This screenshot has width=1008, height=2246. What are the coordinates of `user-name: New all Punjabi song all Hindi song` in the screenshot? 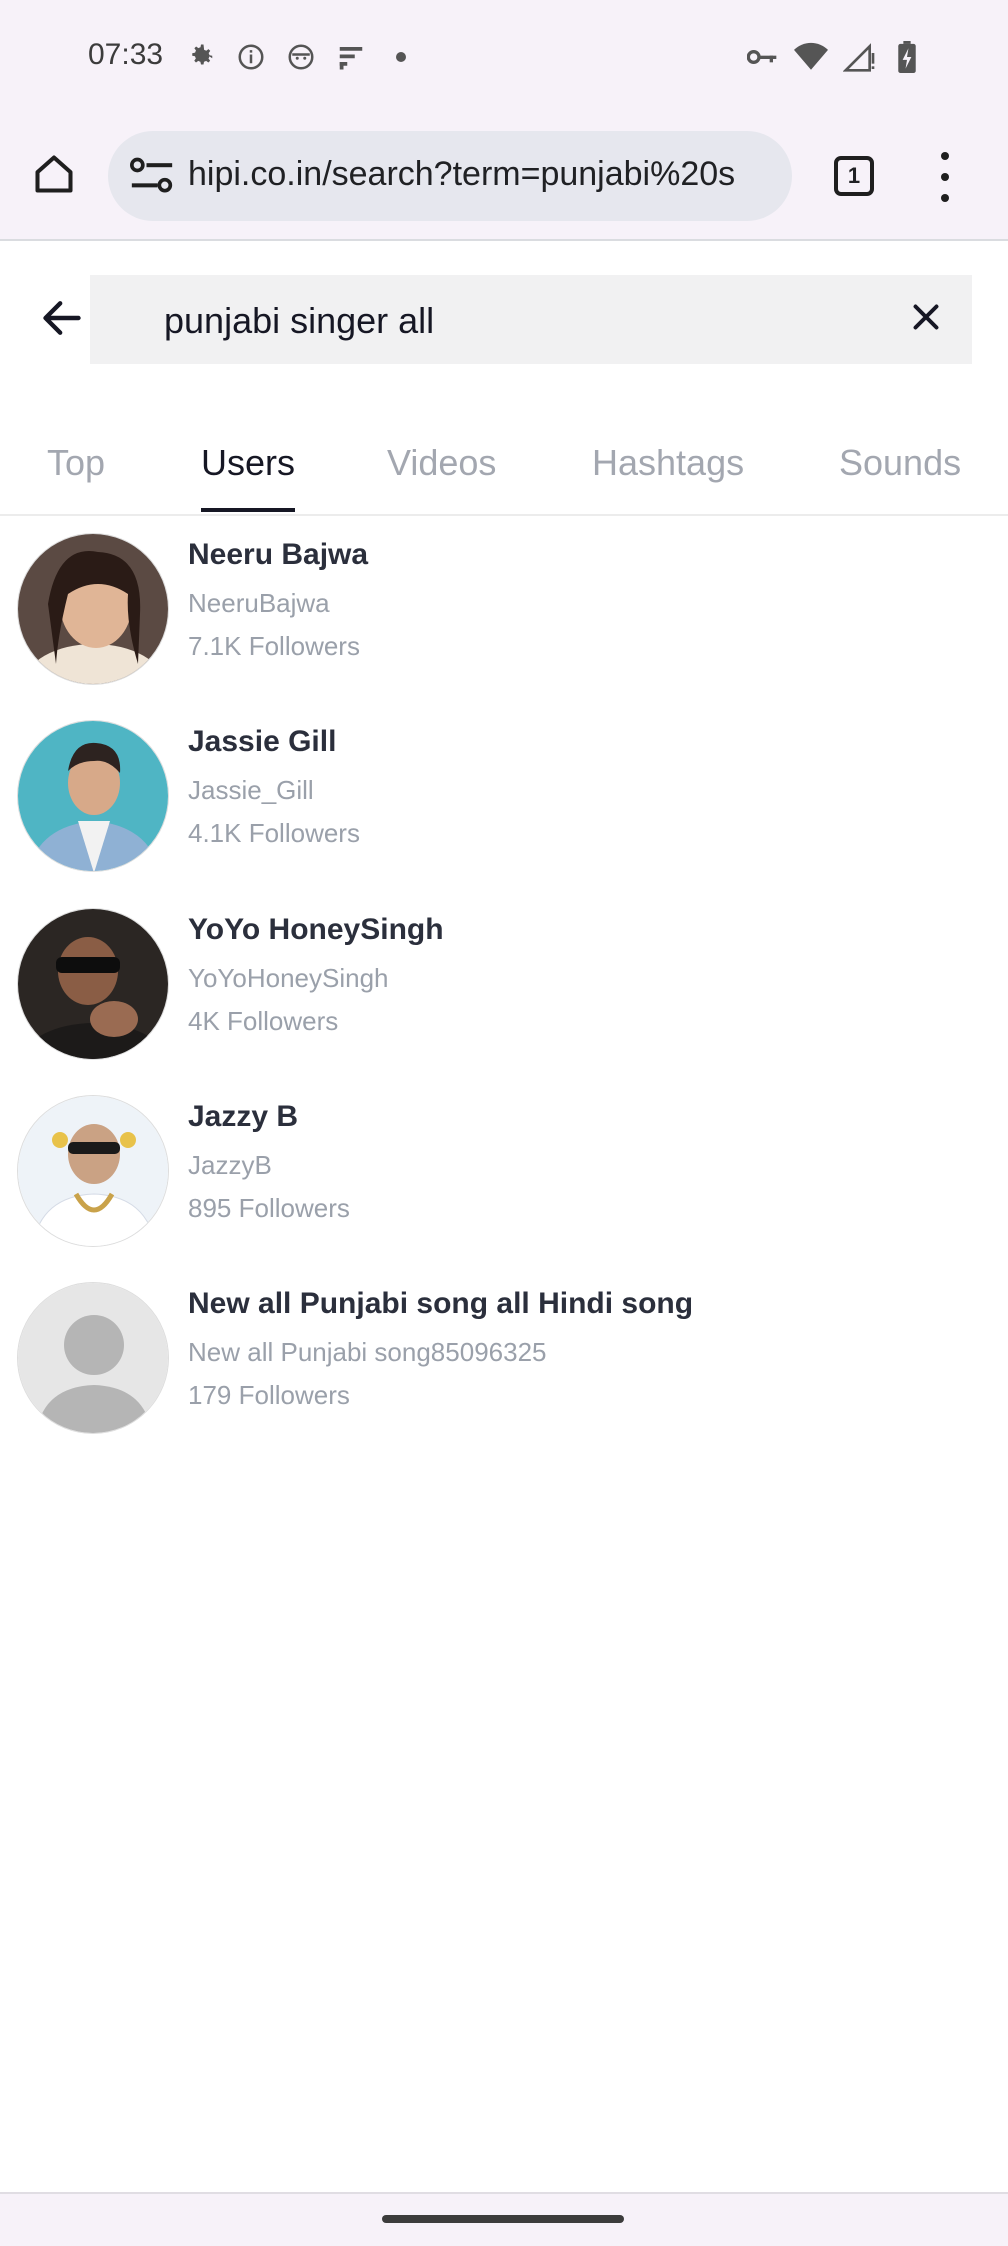 It's located at (440, 1304).